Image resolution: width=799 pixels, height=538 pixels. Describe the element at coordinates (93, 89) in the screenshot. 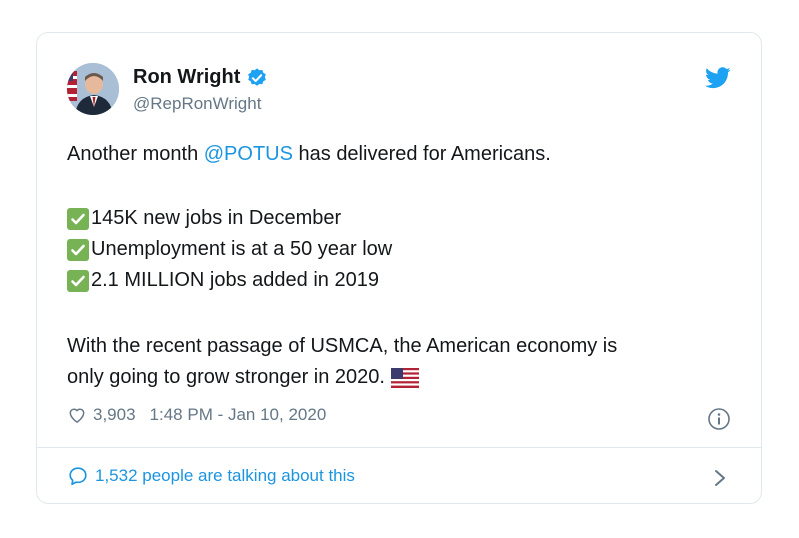

I see `avatar` at that location.